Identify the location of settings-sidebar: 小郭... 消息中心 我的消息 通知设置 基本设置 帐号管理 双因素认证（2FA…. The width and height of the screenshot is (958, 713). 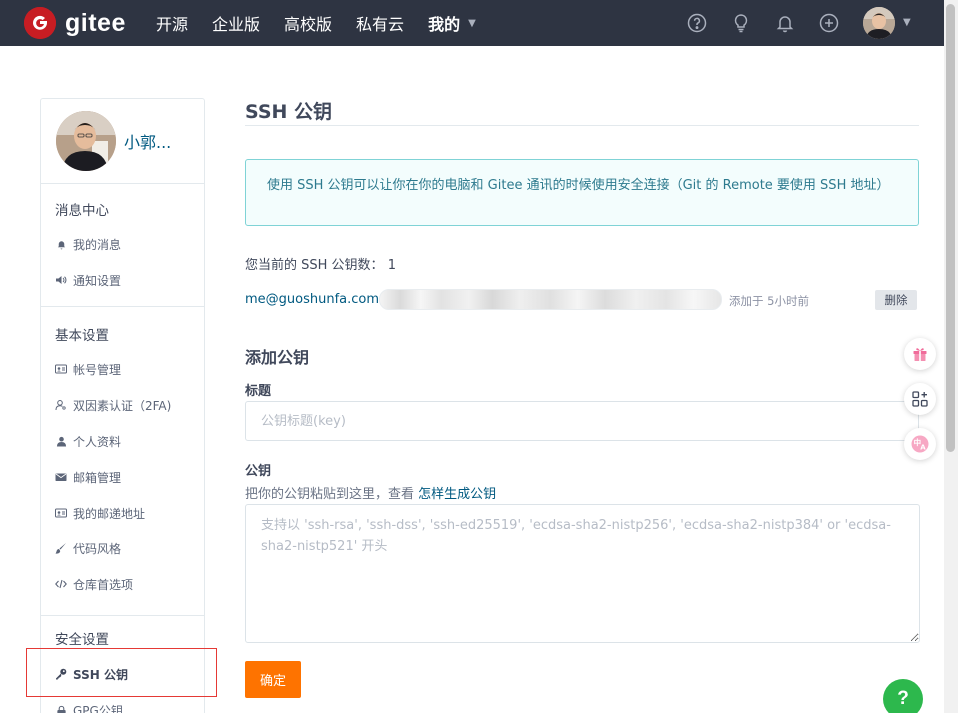
(122, 405).